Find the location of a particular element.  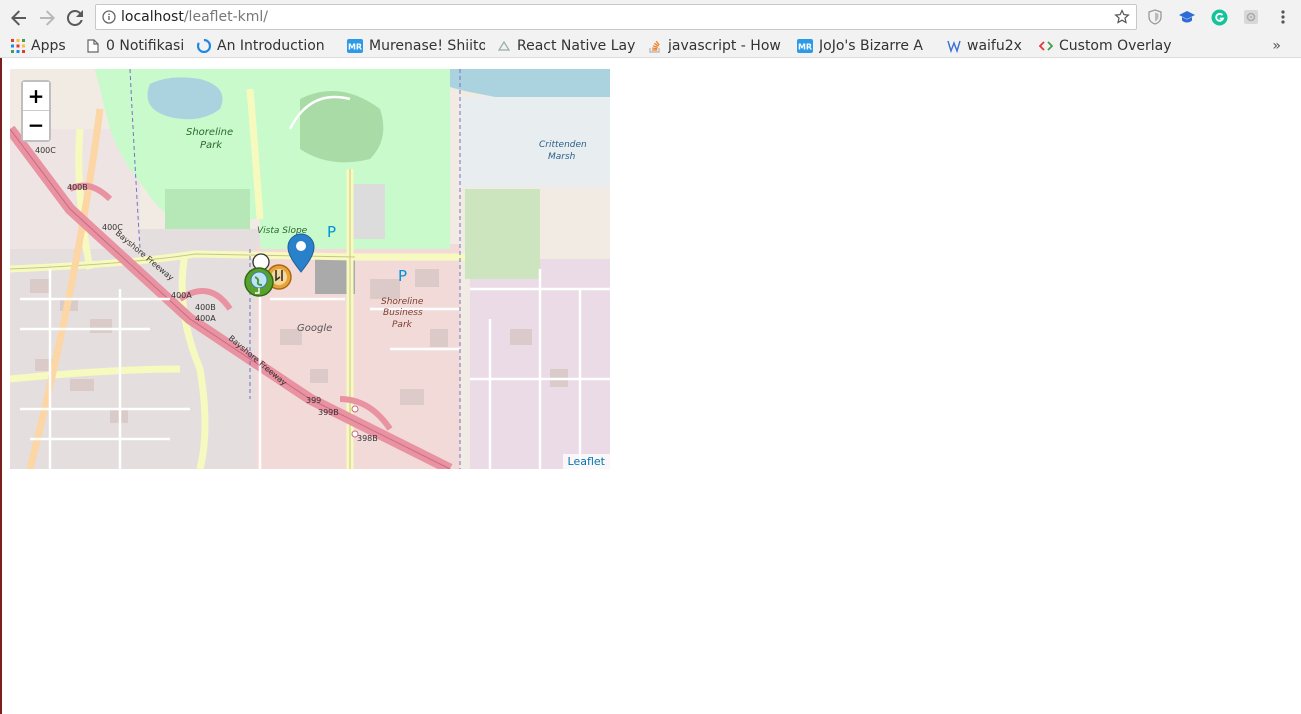

bookmark-label: Murenase! Shiito is located at coordinates (427, 46).